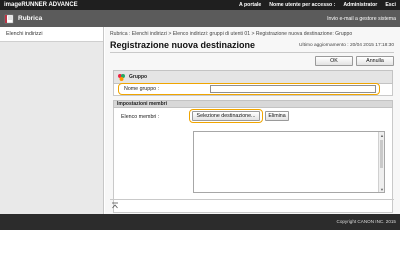 The height and width of the screenshot is (279, 400). Describe the element at coordinates (375, 61) in the screenshot. I see `cancel-button: Annulla` at that location.